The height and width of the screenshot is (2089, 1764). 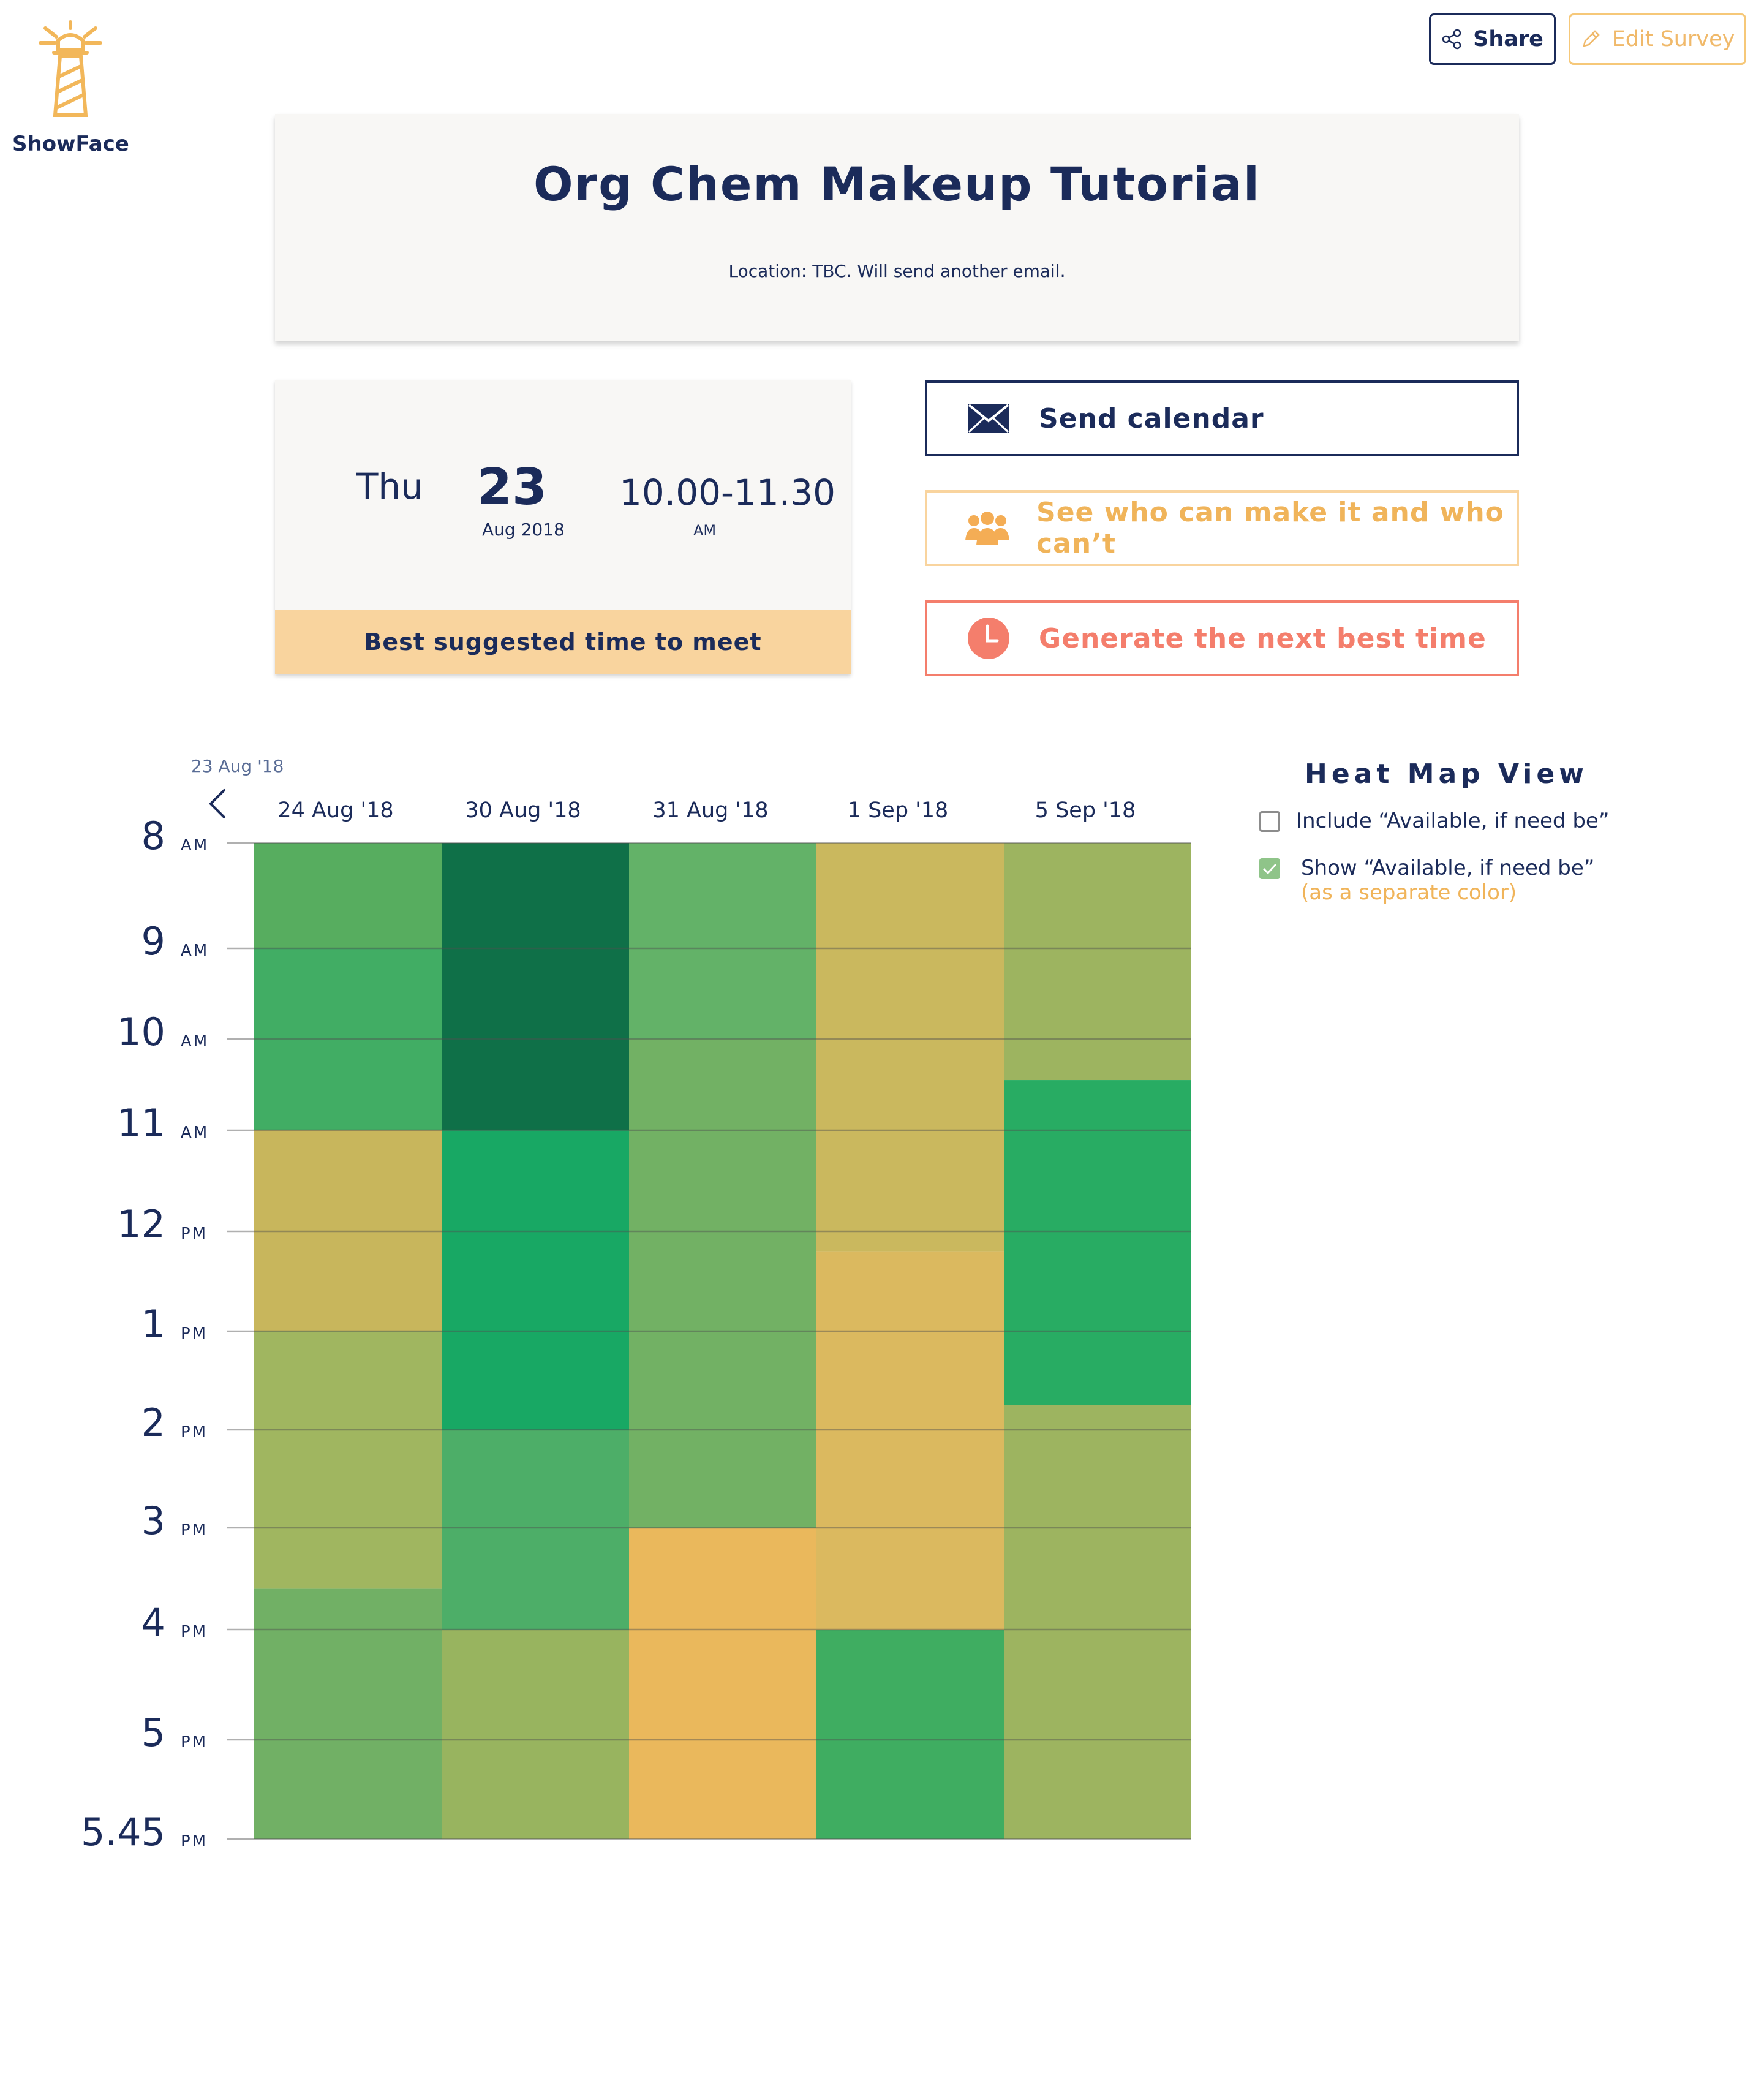 What do you see at coordinates (1270, 528) in the screenshot?
I see `see-who-label: See who can make it and who can’t` at bounding box center [1270, 528].